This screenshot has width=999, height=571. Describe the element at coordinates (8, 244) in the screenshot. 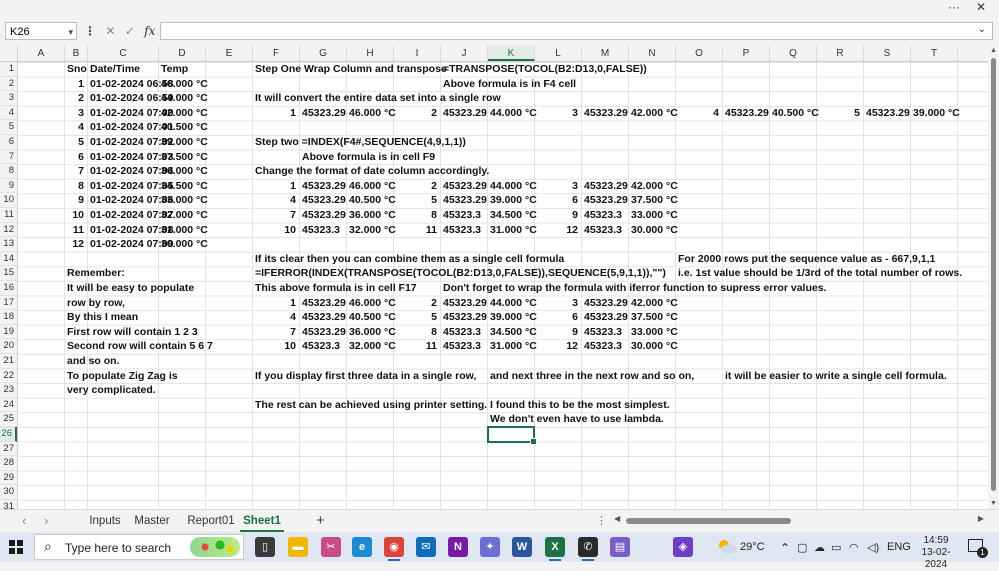

I see `row-header-13: 13` at that location.